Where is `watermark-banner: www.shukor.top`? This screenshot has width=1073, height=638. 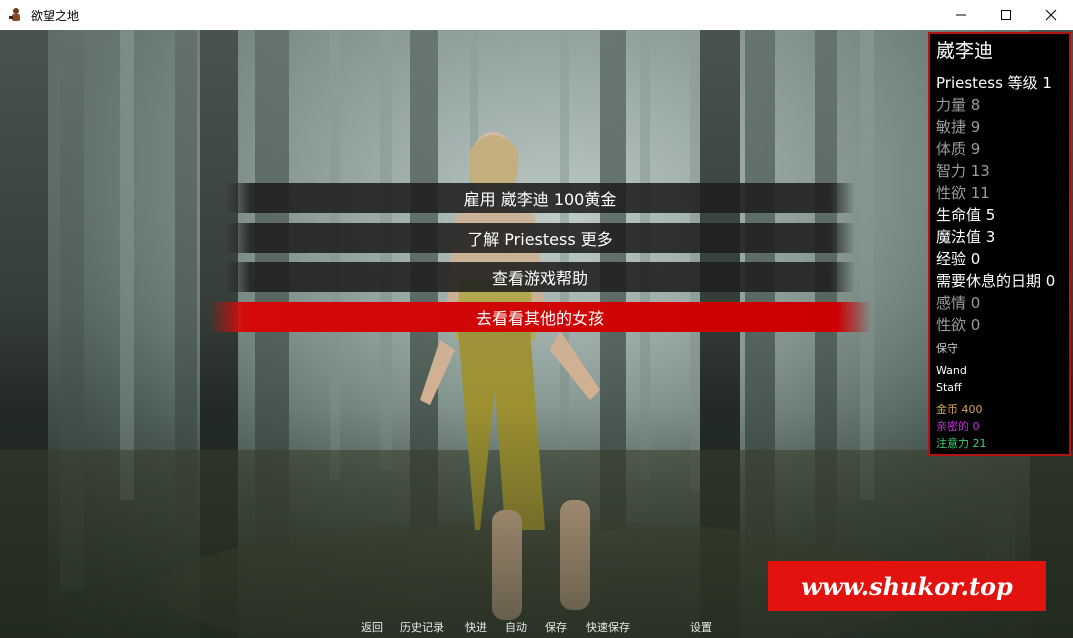
watermark-banner: www.shukor.top is located at coordinates (907, 586).